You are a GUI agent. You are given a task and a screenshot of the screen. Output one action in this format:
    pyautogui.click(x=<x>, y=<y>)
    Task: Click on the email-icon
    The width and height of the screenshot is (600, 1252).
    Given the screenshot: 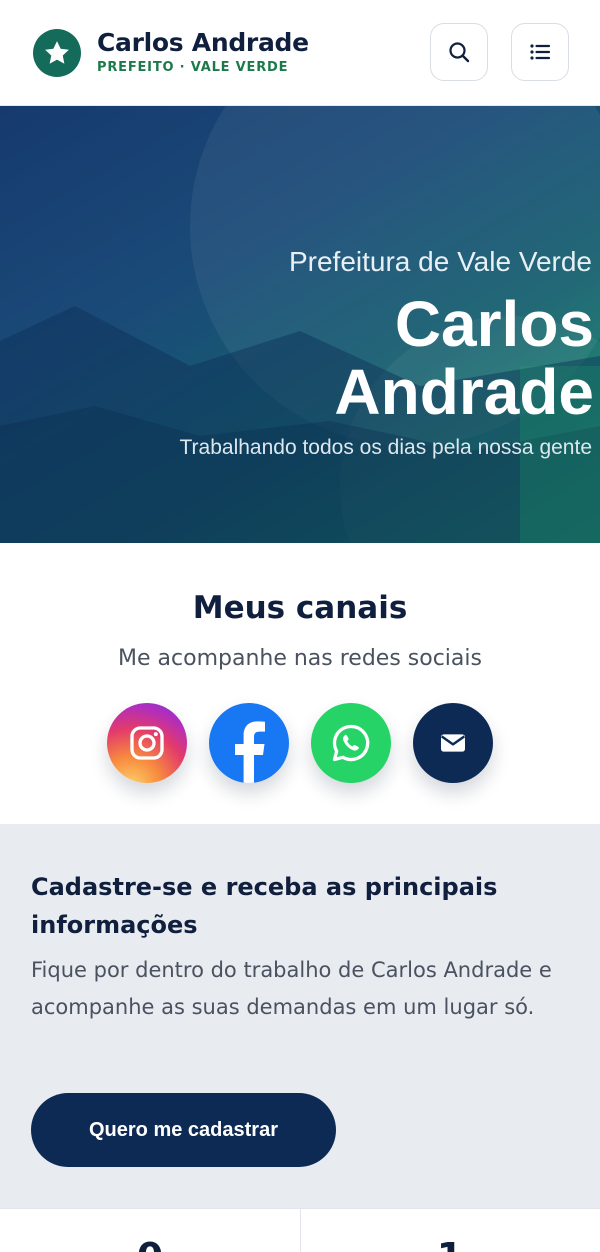 What is the action you would take?
    pyautogui.click(x=453, y=743)
    